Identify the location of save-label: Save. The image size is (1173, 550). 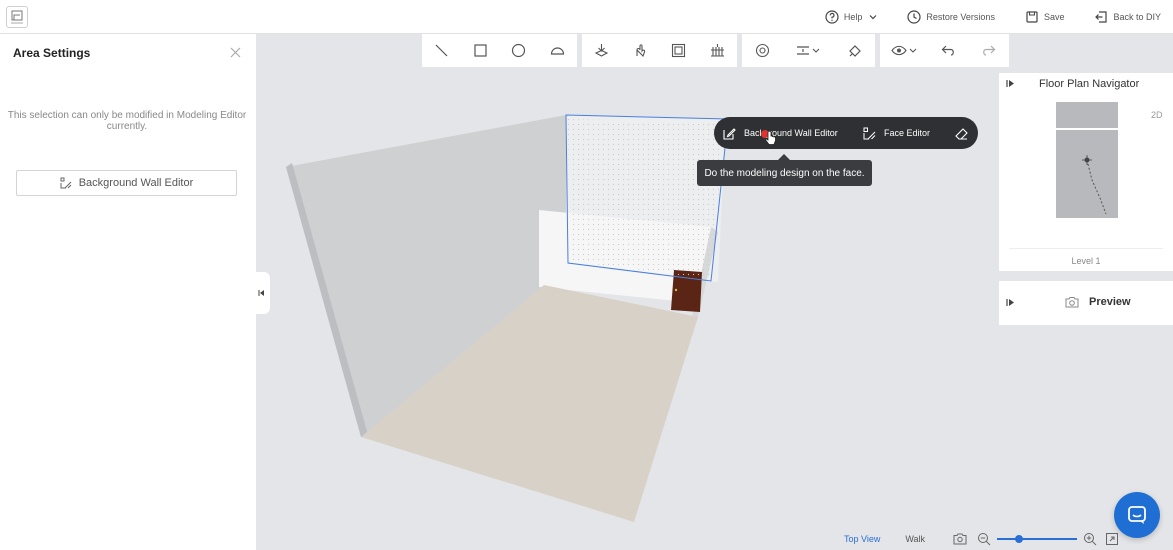
(1054, 17).